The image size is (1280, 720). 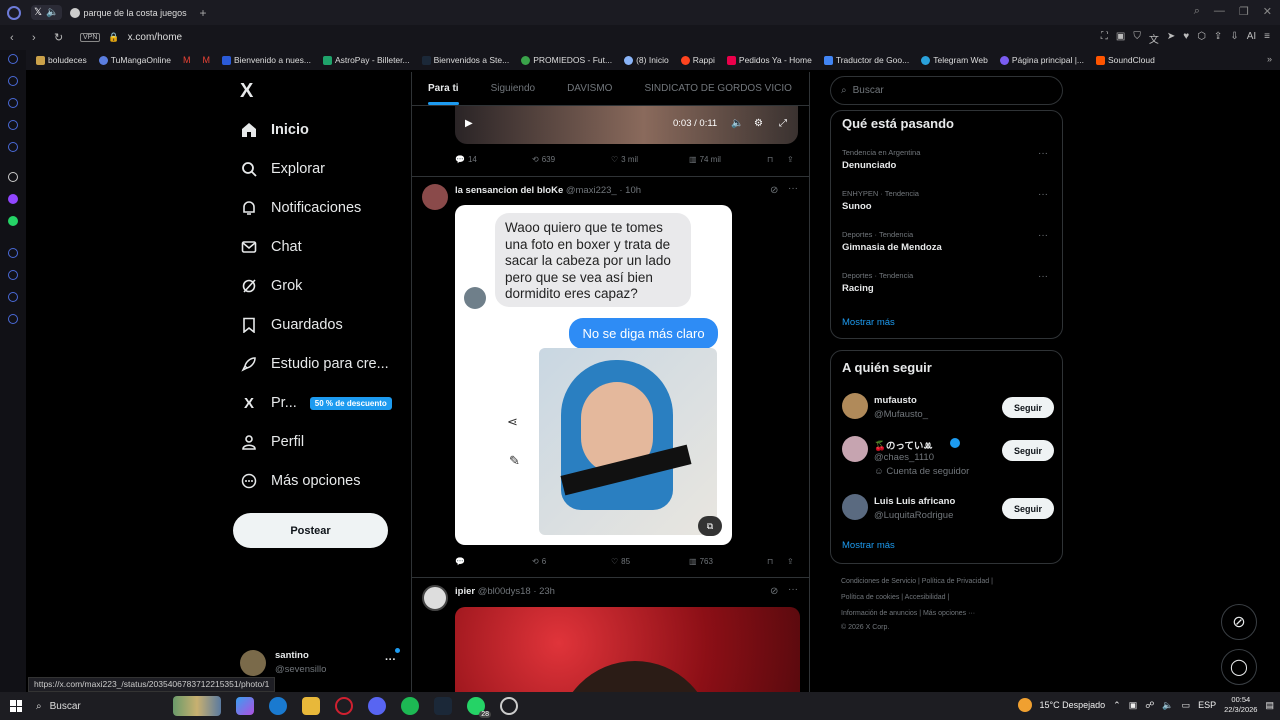 What do you see at coordinates (548, 190) in the screenshot?
I see `post-author: la sensancion del bloKe @maxi223_ · 10h` at bounding box center [548, 190].